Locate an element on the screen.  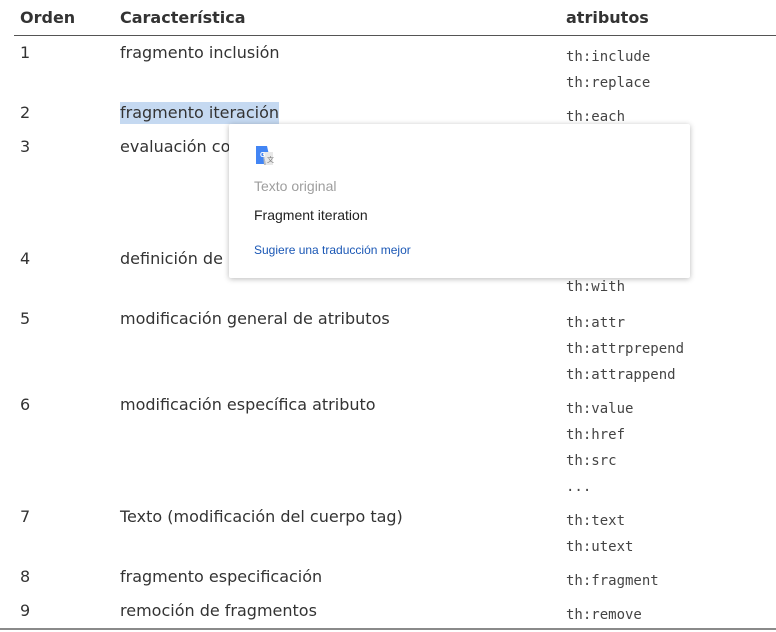
row-feature: fragmento inclusión is located at coordinates (200, 52).